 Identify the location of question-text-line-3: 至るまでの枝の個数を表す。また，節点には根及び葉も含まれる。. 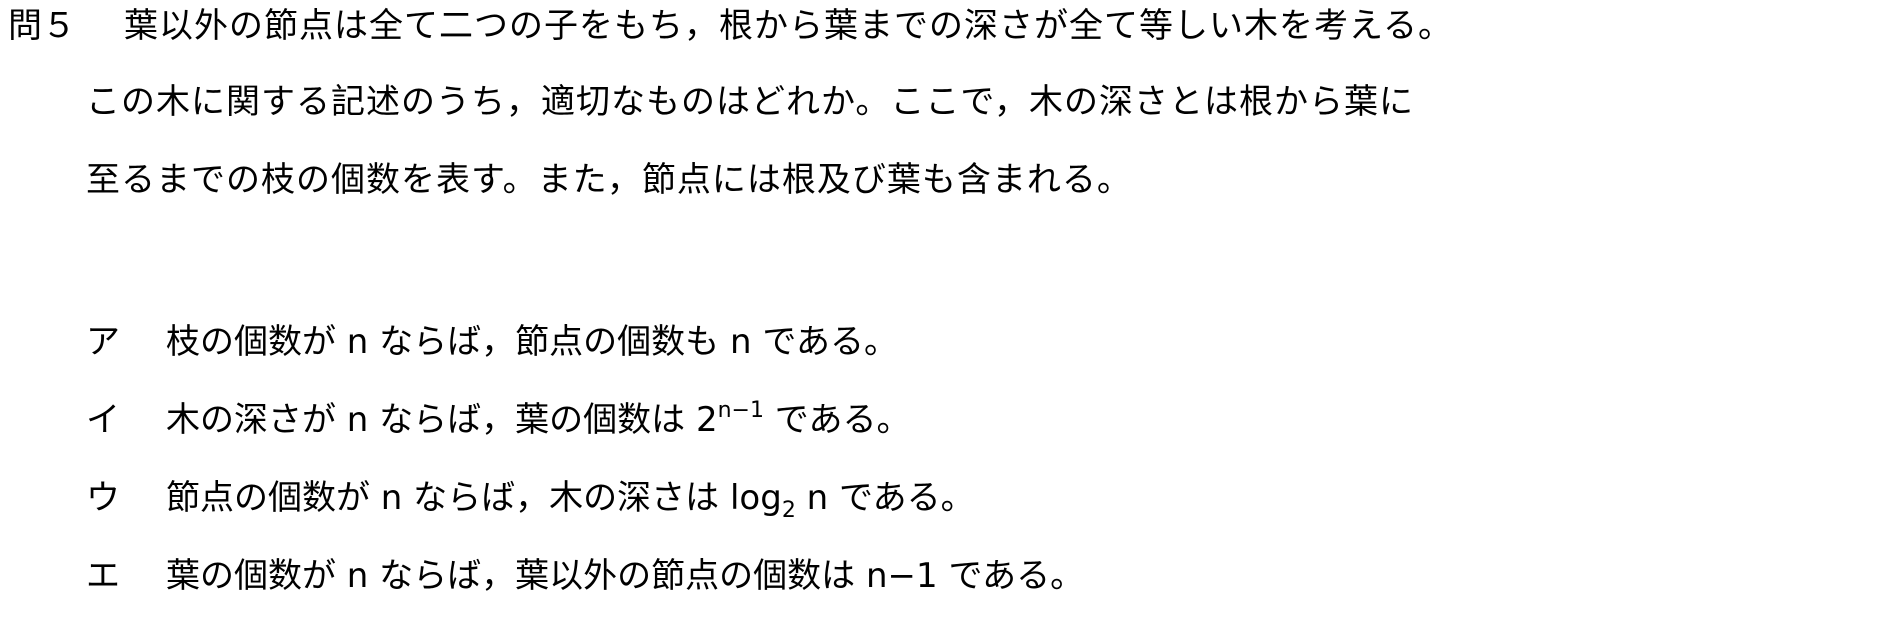
(609, 180).